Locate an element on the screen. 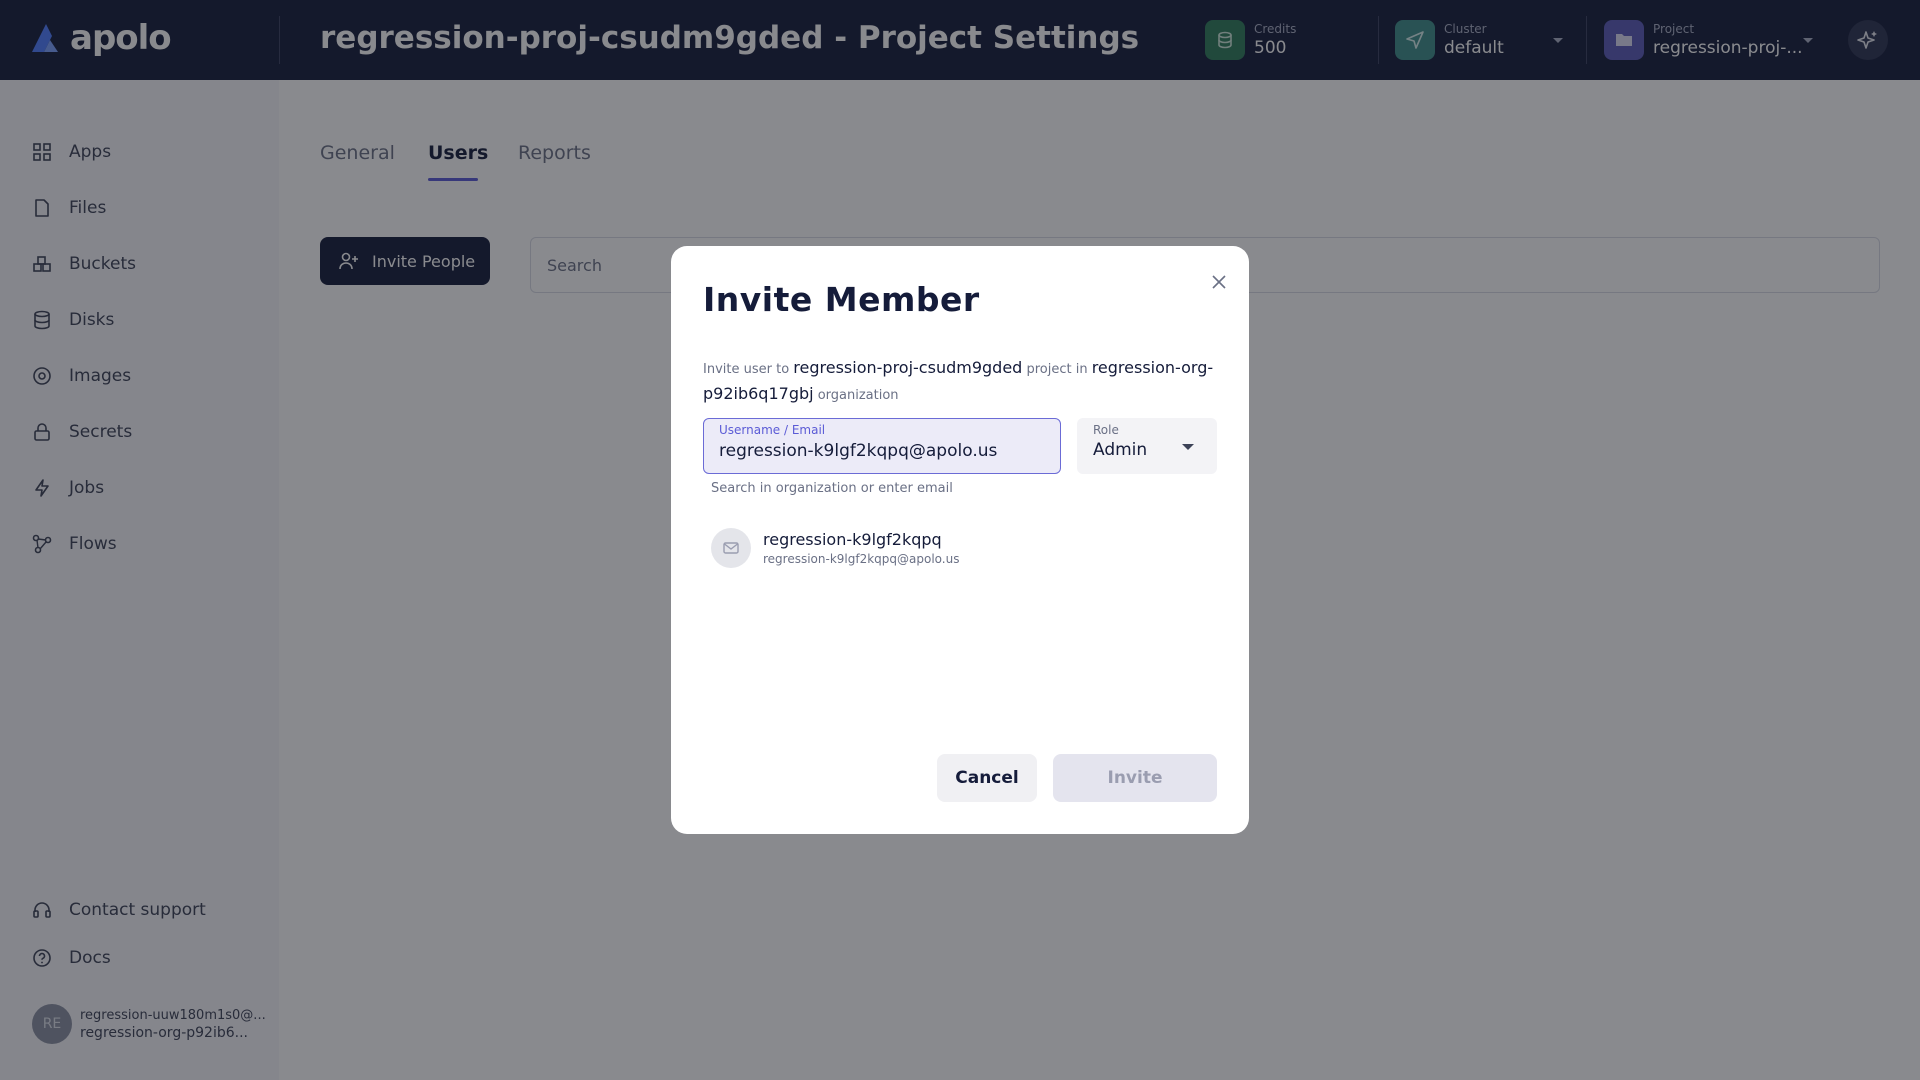 The height and width of the screenshot is (1080, 1920). dialog-title: Invite Member is located at coordinates (841, 299).